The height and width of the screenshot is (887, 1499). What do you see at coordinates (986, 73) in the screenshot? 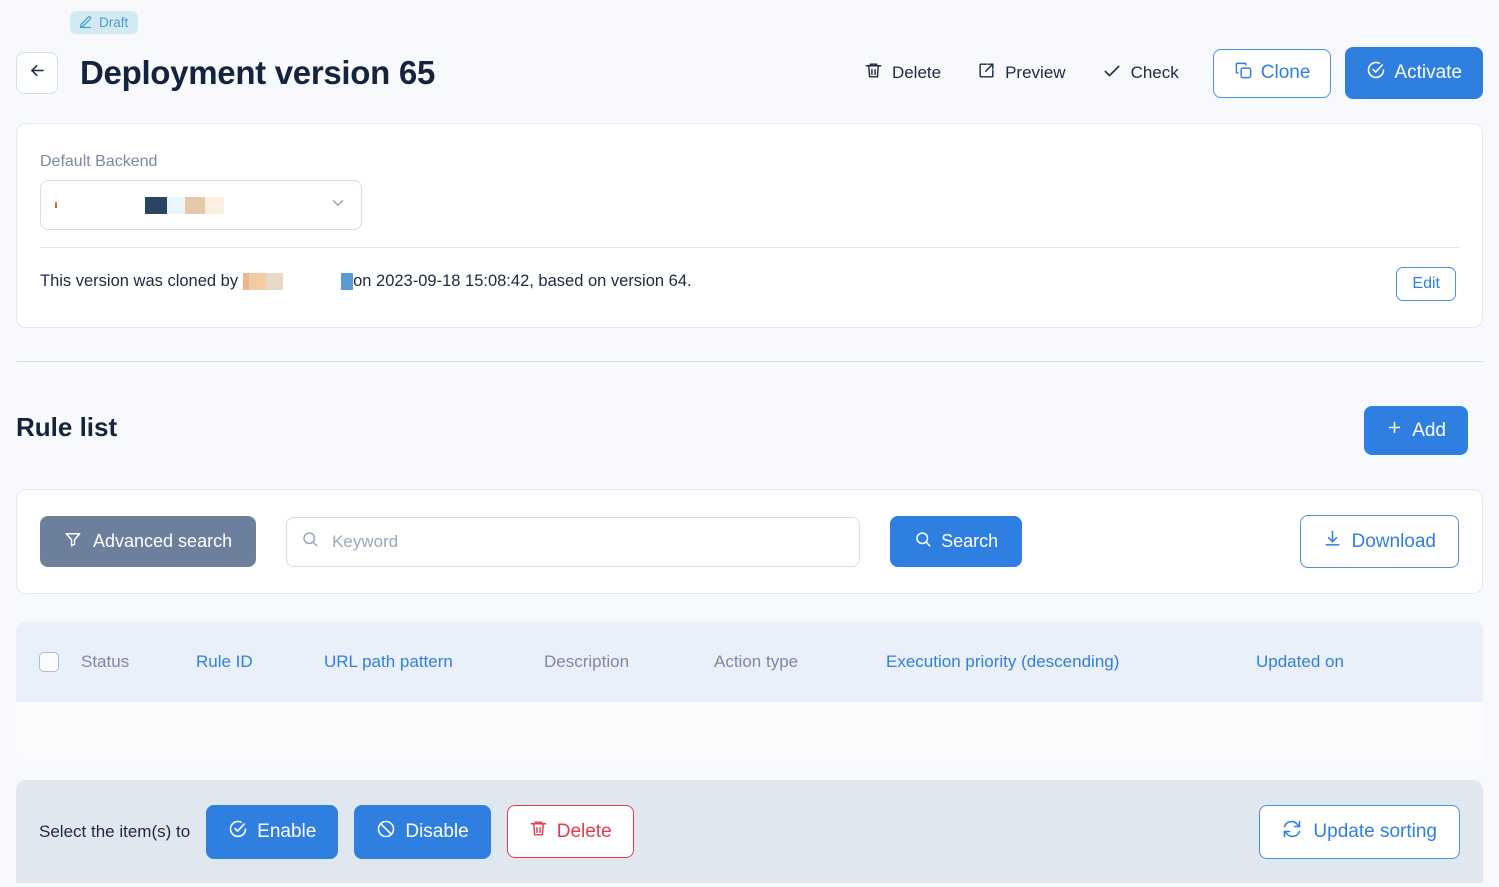
I see `external-link-icon` at bounding box center [986, 73].